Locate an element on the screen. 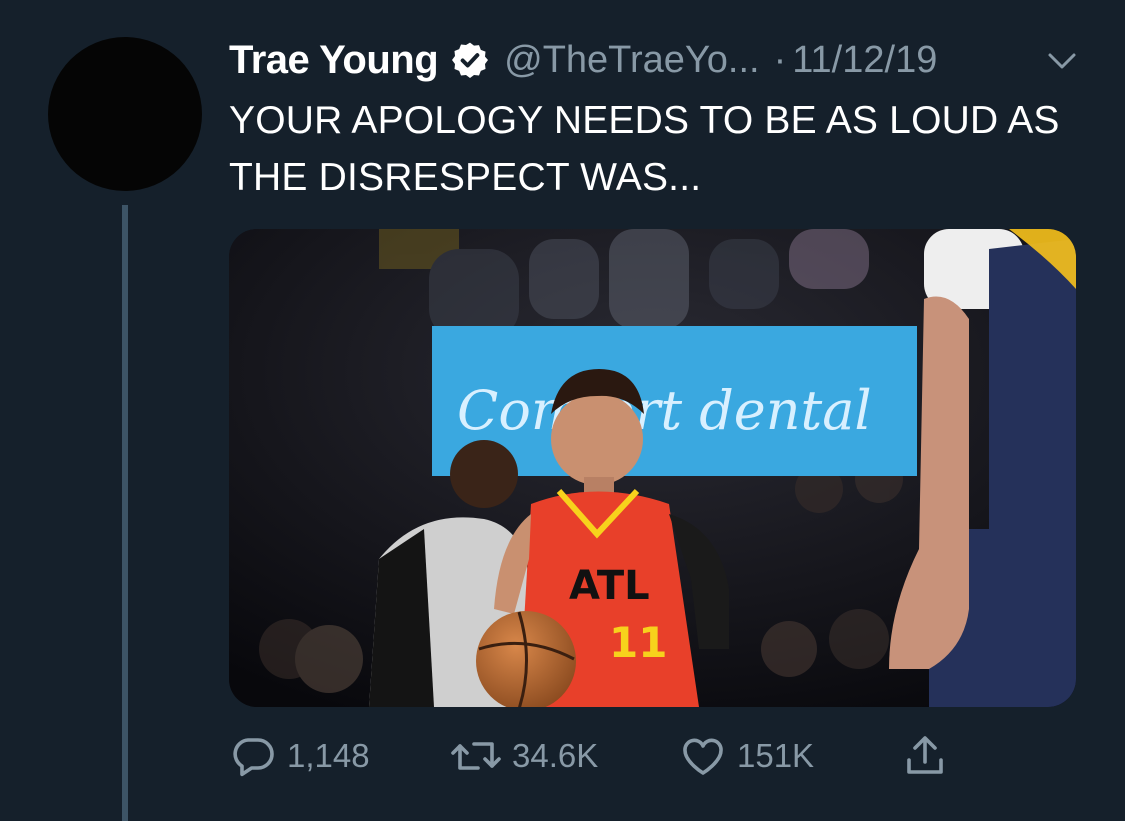 The image size is (1125, 821). share-button is located at coordinates (930, 756).